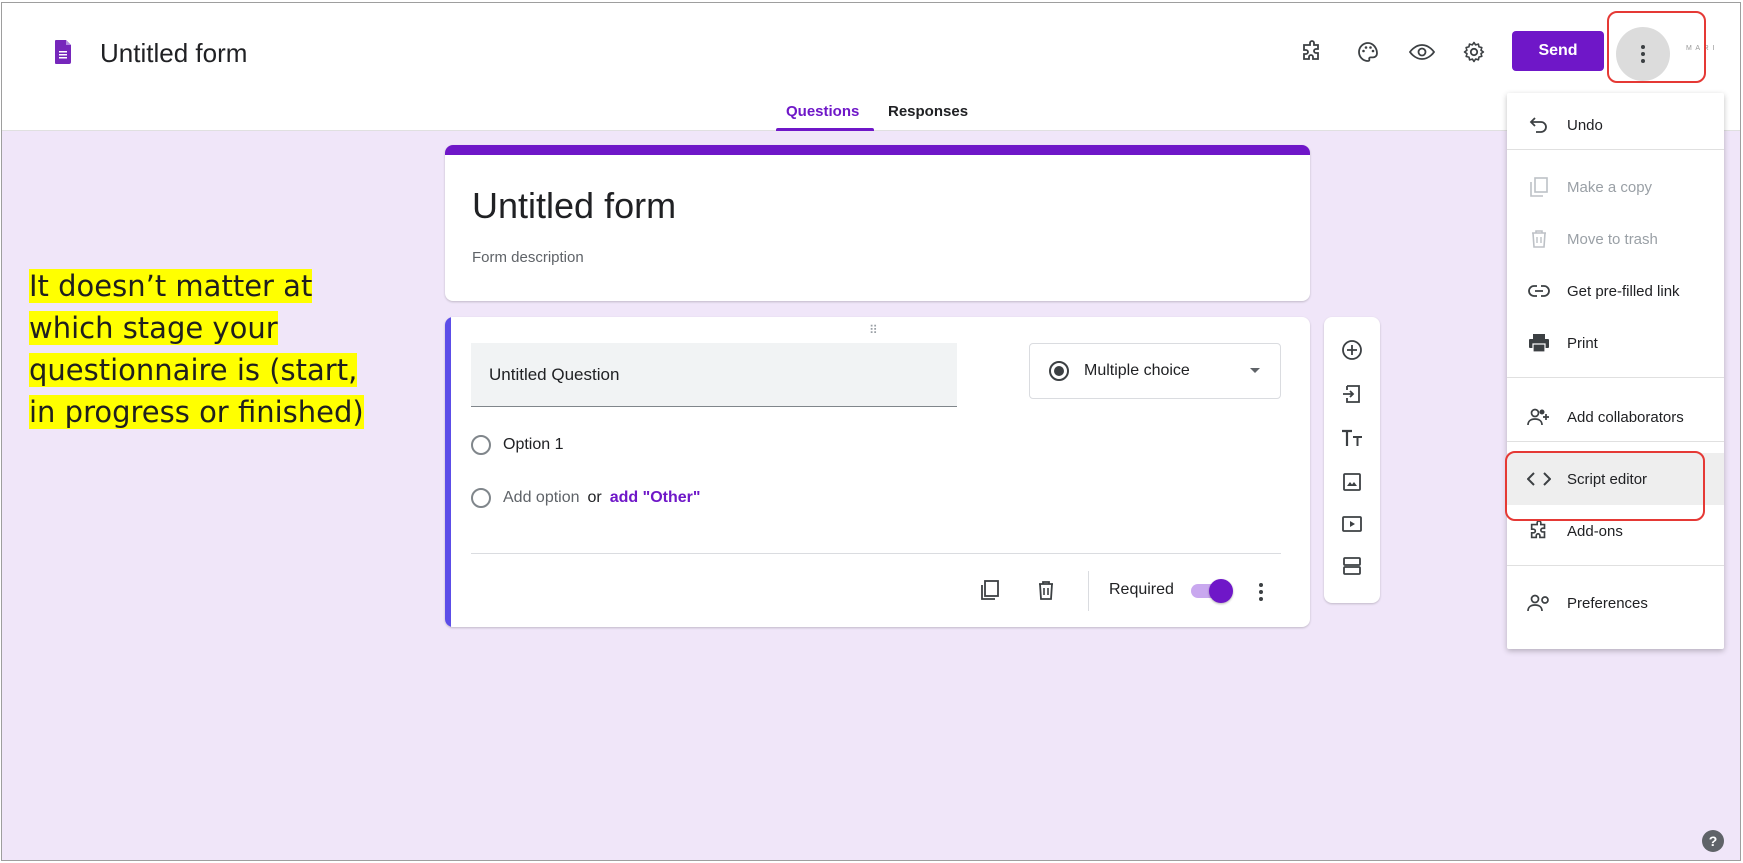 The height and width of the screenshot is (863, 1743). What do you see at coordinates (1539, 125) in the screenshot?
I see `undo-icon` at bounding box center [1539, 125].